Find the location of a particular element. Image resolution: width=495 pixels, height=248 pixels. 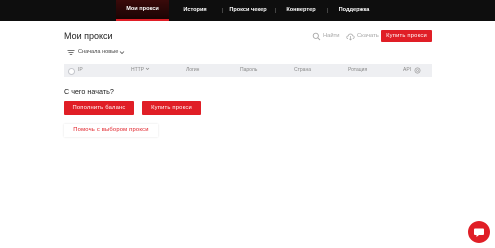

buy-proxy-button: Купить прокси is located at coordinates (406, 36).